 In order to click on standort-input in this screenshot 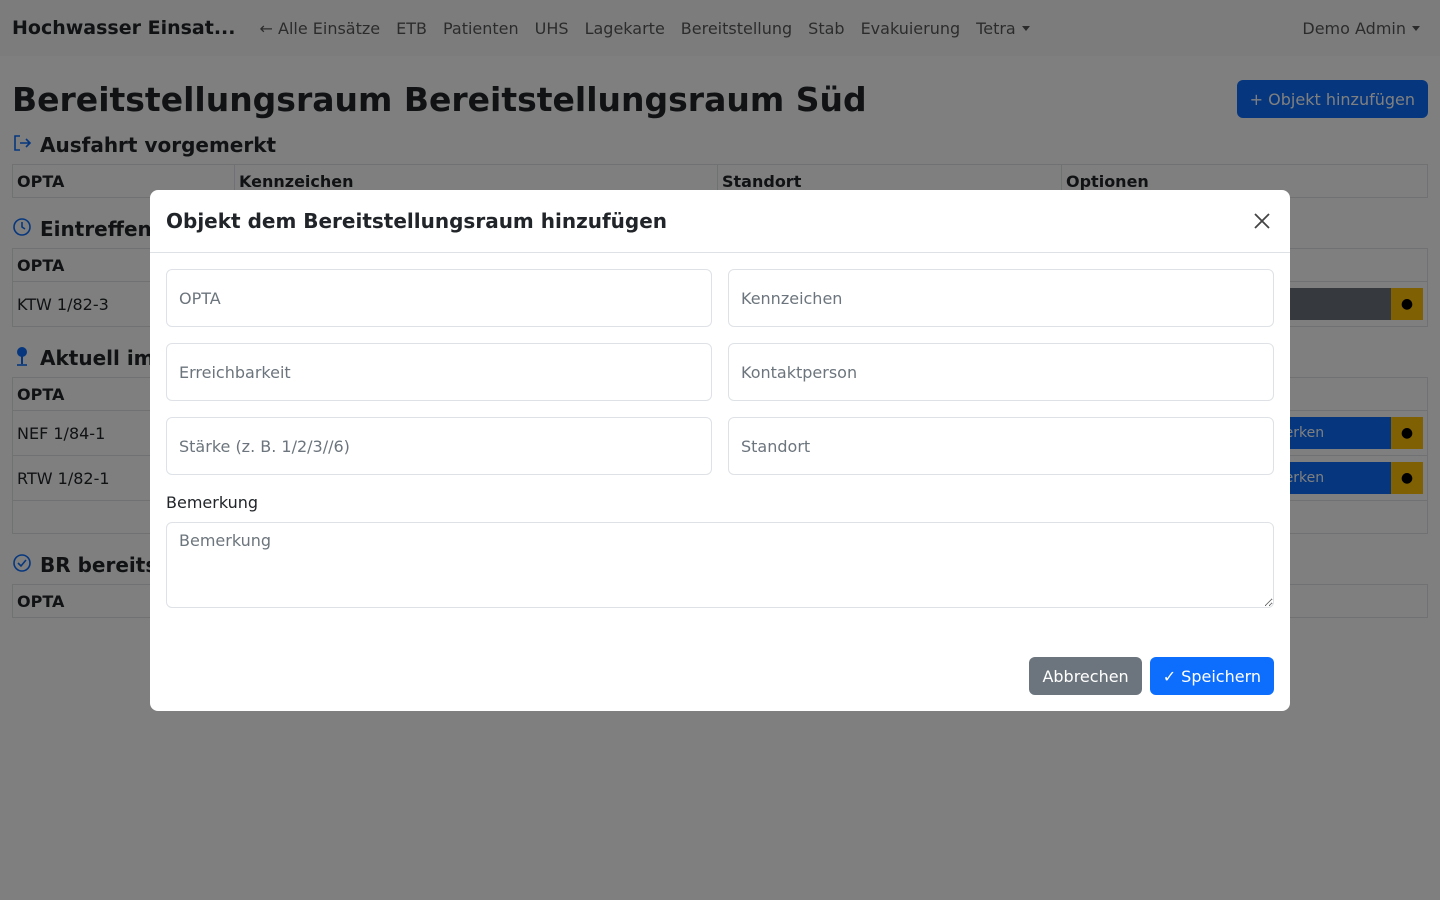, I will do `click(1001, 446)`.